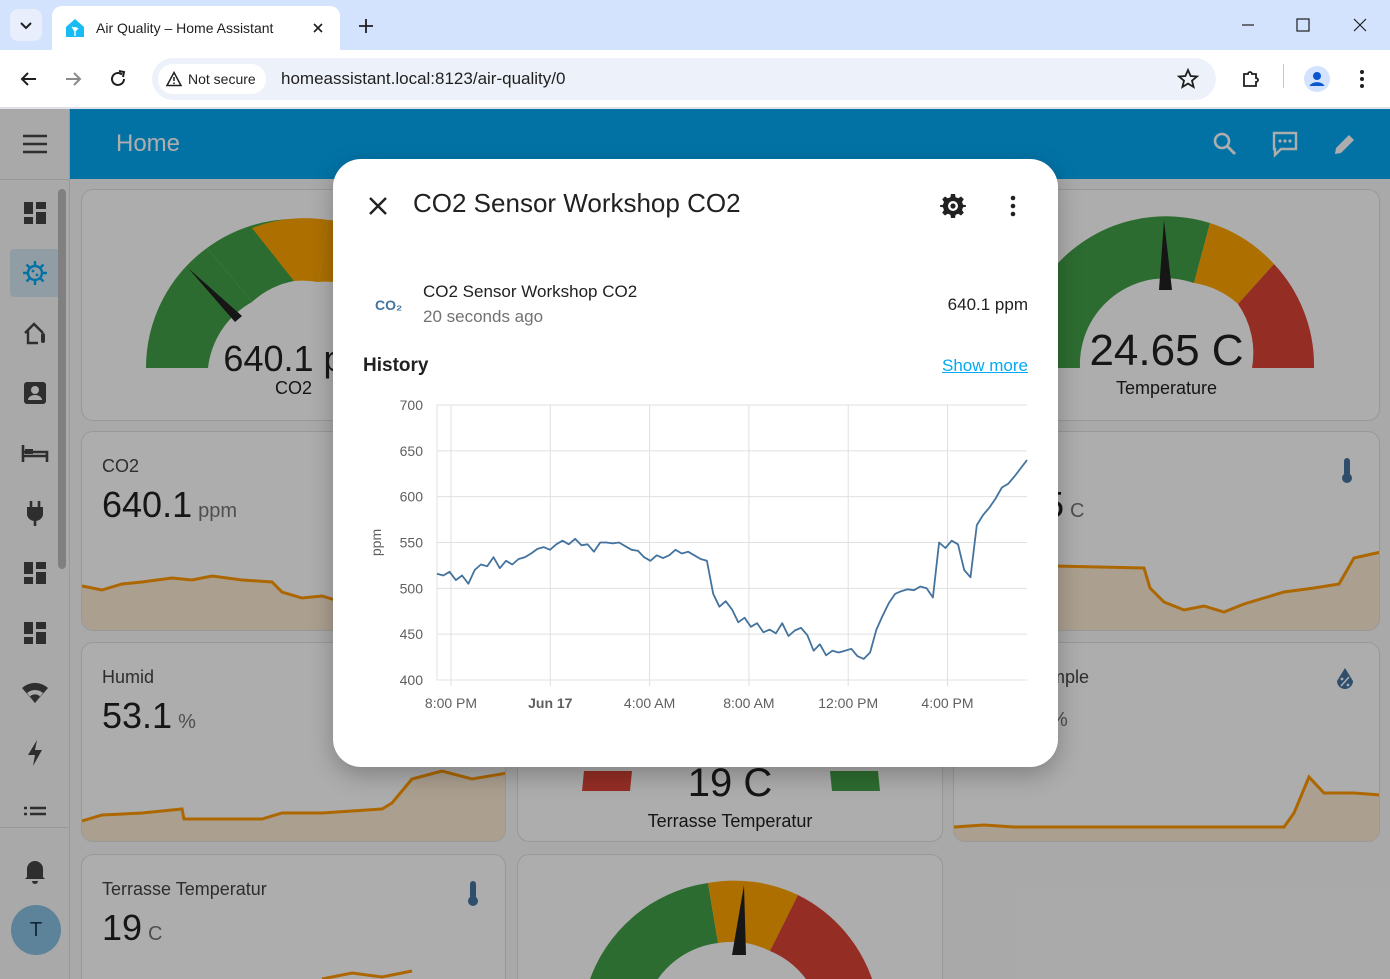 The width and height of the screenshot is (1390, 979). What do you see at coordinates (412, 634) in the screenshot?
I see `y-tick-label: 450` at bounding box center [412, 634].